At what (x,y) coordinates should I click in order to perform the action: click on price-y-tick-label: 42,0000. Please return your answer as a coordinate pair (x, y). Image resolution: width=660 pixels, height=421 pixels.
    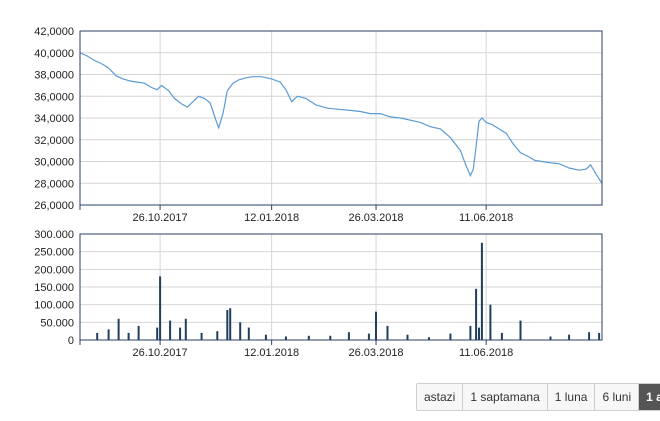
    Looking at the image, I should click on (54, 32).